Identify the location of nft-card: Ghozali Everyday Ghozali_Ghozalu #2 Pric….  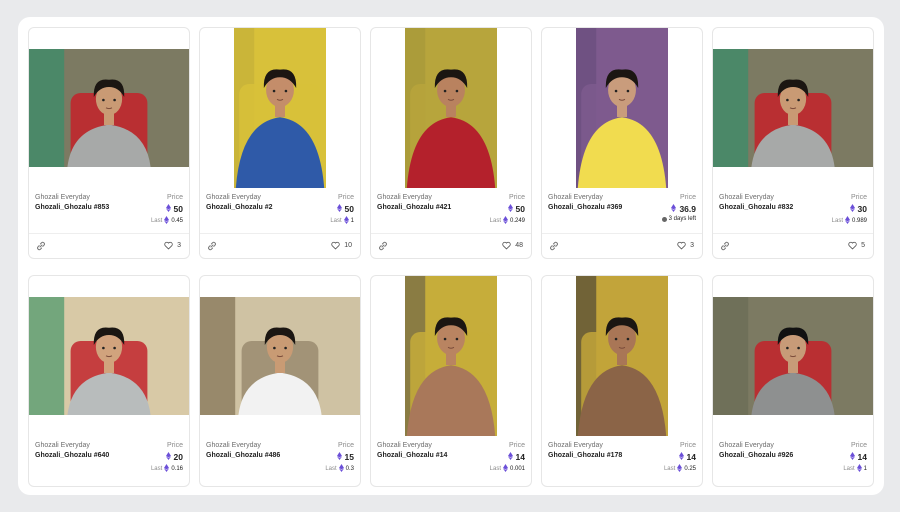
(280, 143).